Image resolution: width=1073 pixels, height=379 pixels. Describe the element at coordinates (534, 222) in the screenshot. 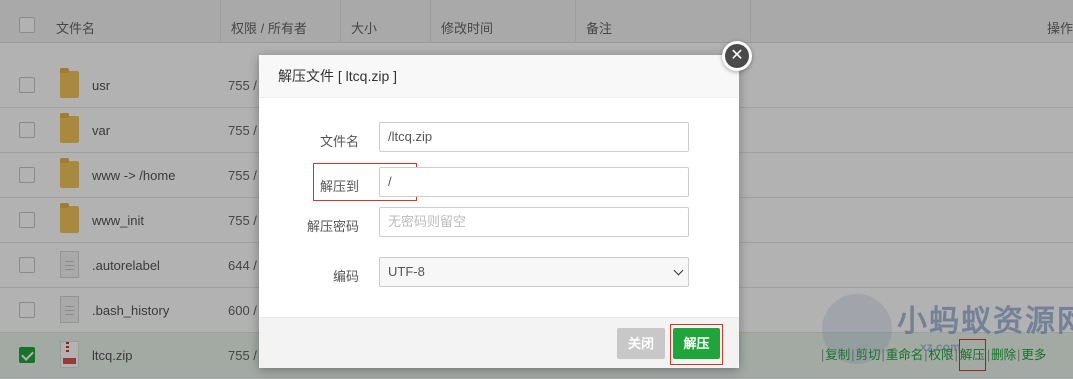

I see `password-input: 无密码则留空` at that location.